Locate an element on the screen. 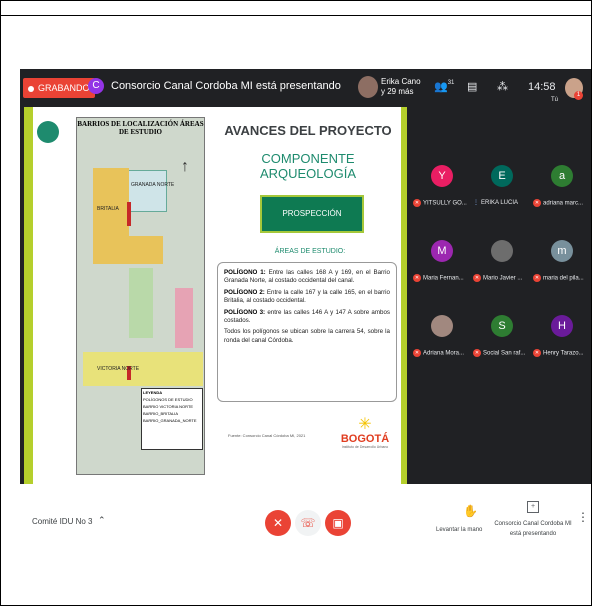 The height and width of the screenshot is (606, 592). idu-logo: ✳ BOGOTÁ Instituto de Desarrollo Urbano is located at coordinates (365, 433).